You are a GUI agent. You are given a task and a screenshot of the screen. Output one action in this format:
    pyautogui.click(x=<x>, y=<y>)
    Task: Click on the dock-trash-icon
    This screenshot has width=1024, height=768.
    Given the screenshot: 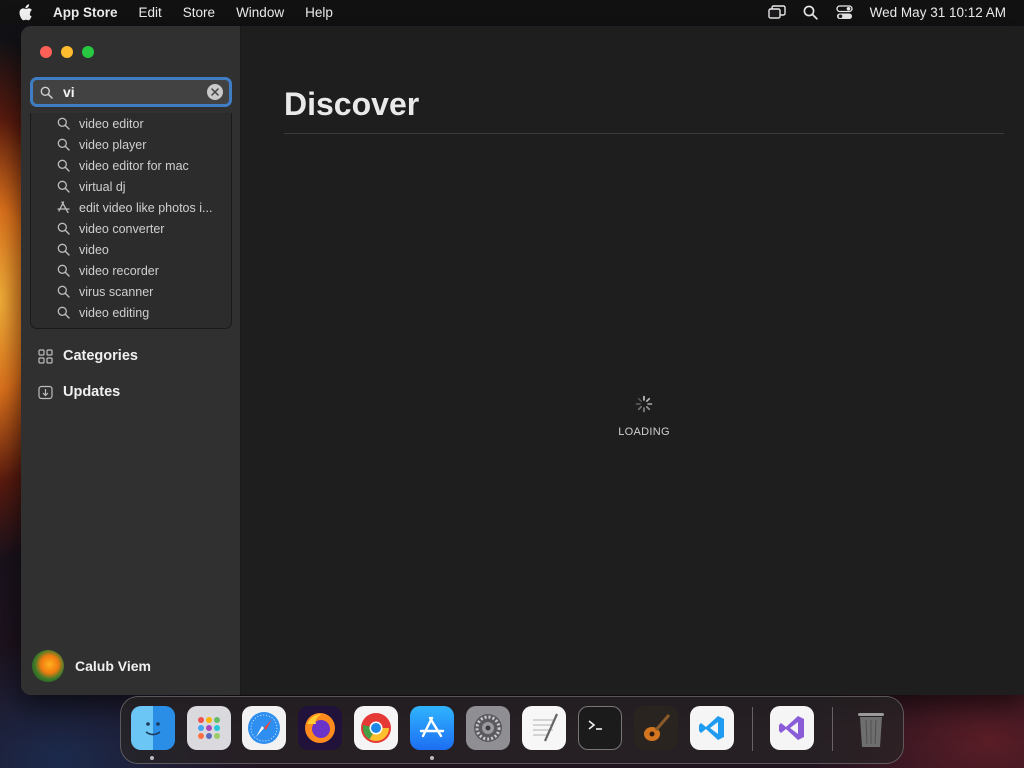 What is the action you would take?
    pyautogui.click(x=871, y=728)
    